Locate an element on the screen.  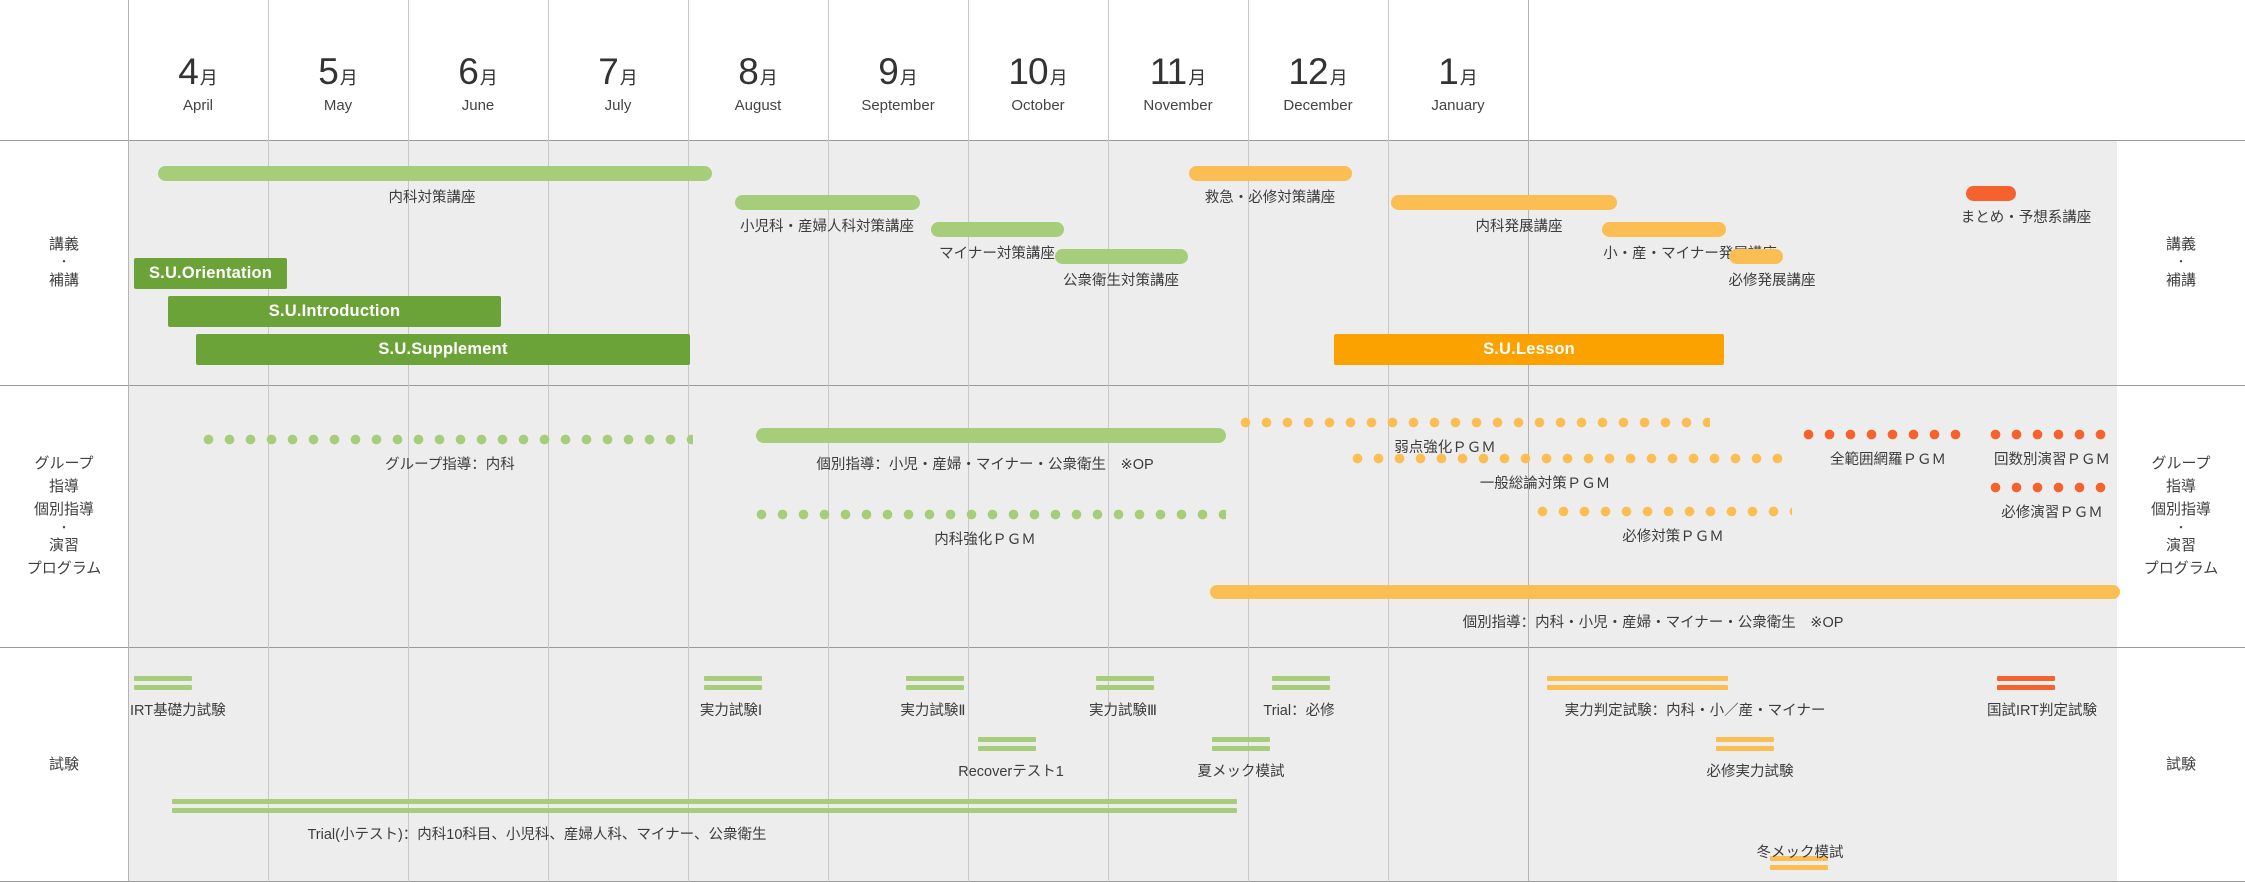
month-number: 12 is located at coordinates (1308, 71).